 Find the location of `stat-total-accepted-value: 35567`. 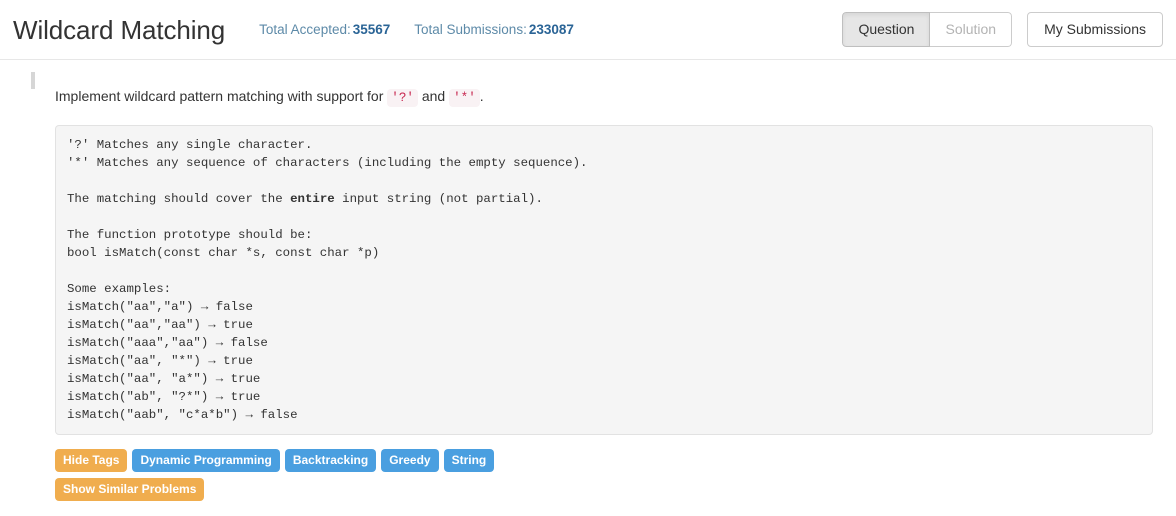

stat-total-accepted-value: 35567 is located at coordinates (371, 29).